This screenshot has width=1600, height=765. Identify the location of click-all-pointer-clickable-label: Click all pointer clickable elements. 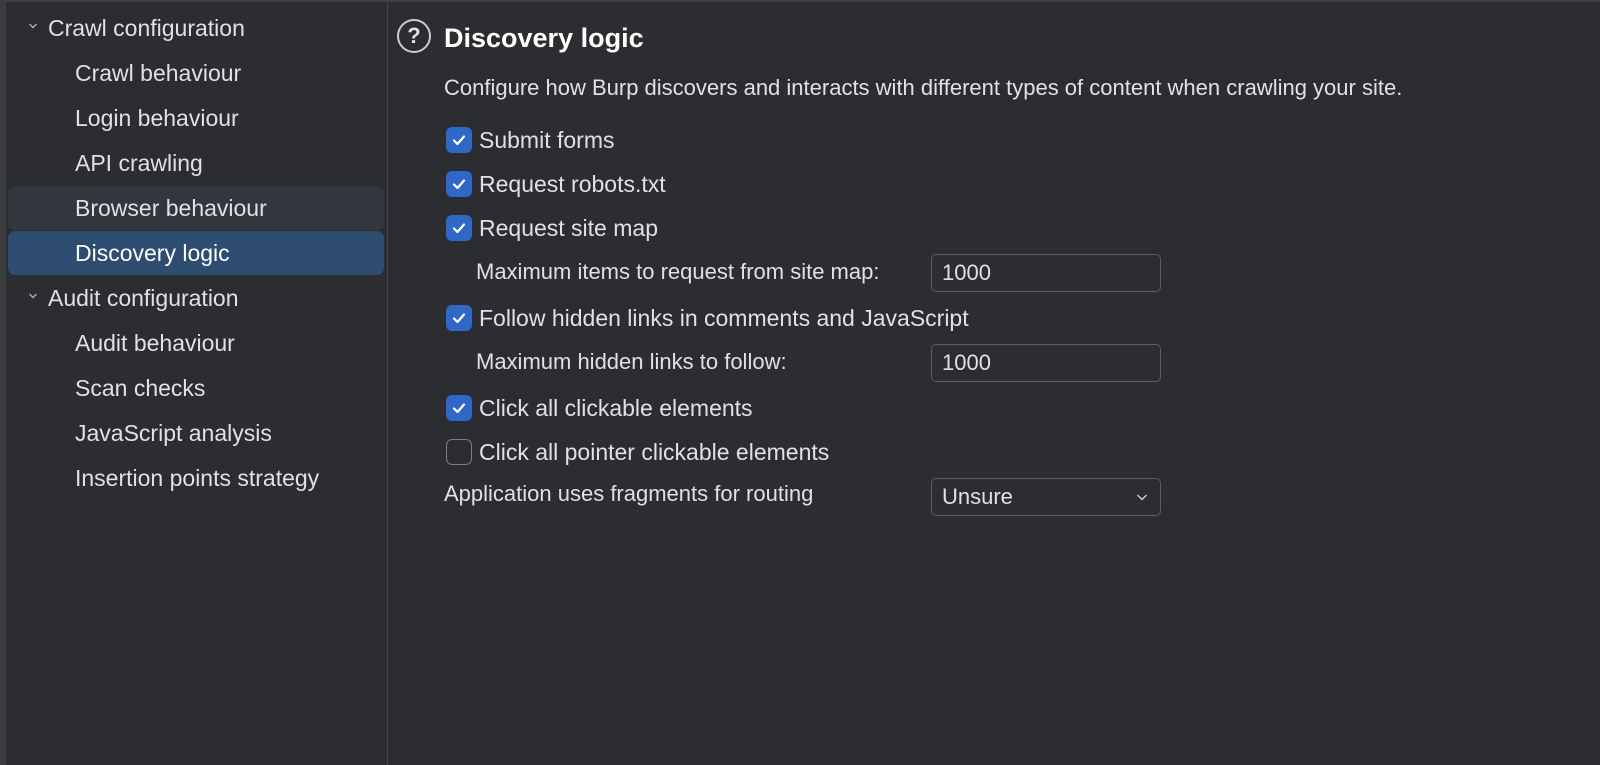
(654, 452).